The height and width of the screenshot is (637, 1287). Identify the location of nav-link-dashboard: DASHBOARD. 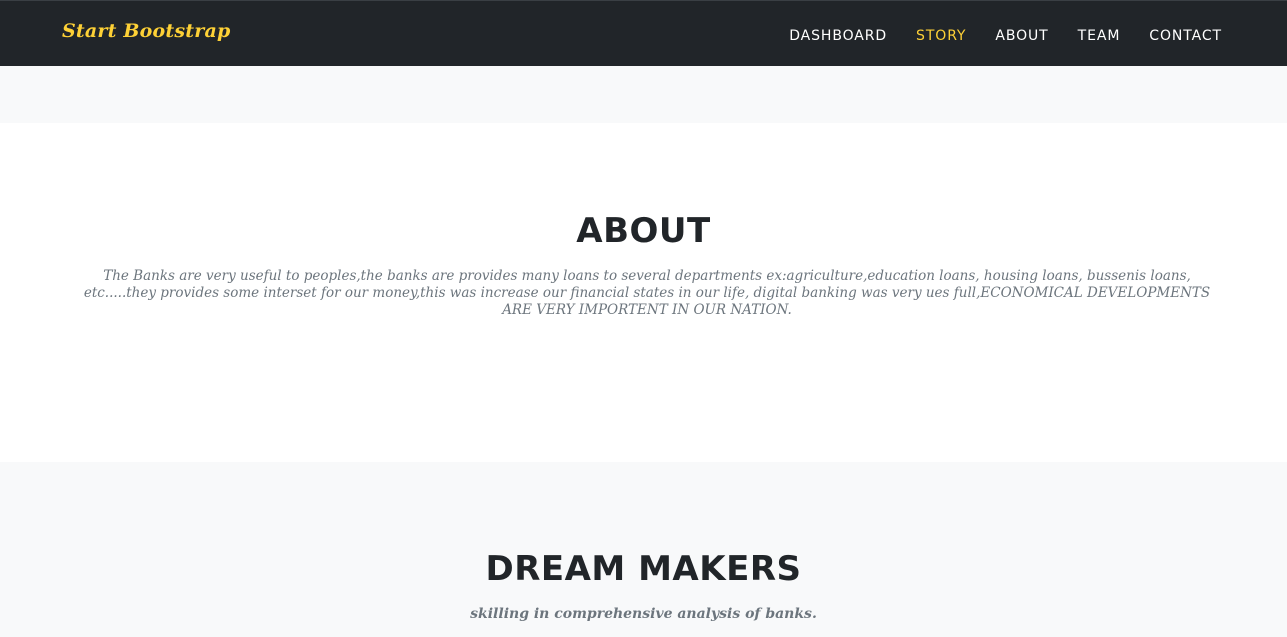
(838, 36).